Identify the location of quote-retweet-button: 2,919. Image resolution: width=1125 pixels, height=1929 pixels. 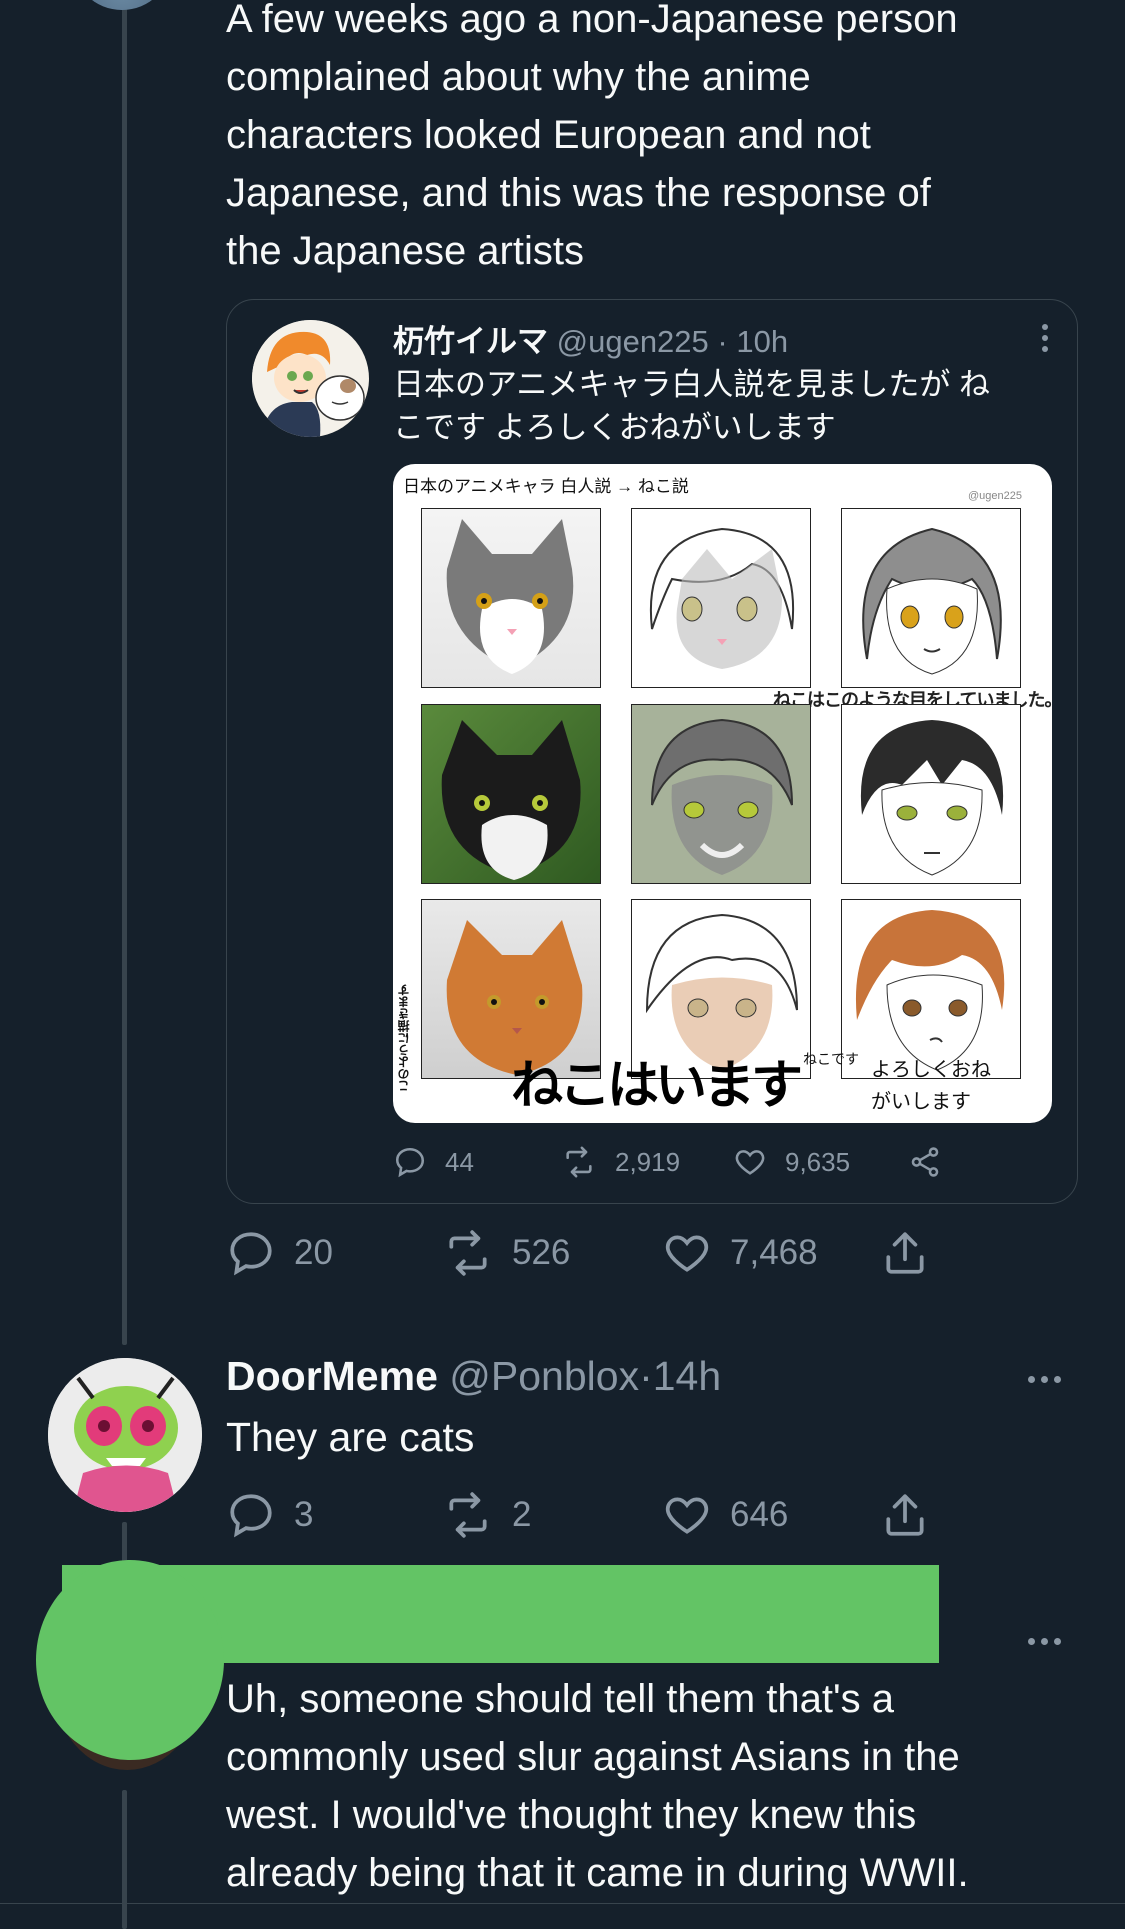
(620, 1162).